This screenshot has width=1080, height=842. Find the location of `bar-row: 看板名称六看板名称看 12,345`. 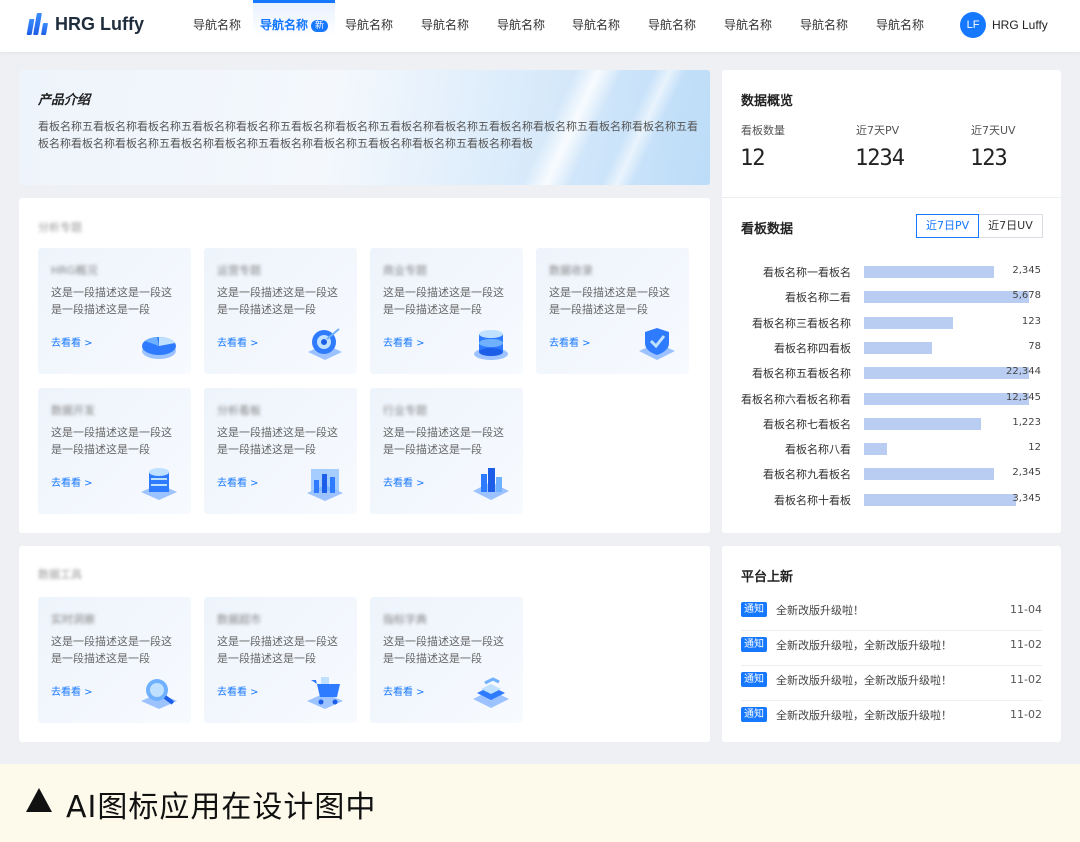

bar-row: 看板名称六看板名称看 12,345 is located at coordinates (891, 398).